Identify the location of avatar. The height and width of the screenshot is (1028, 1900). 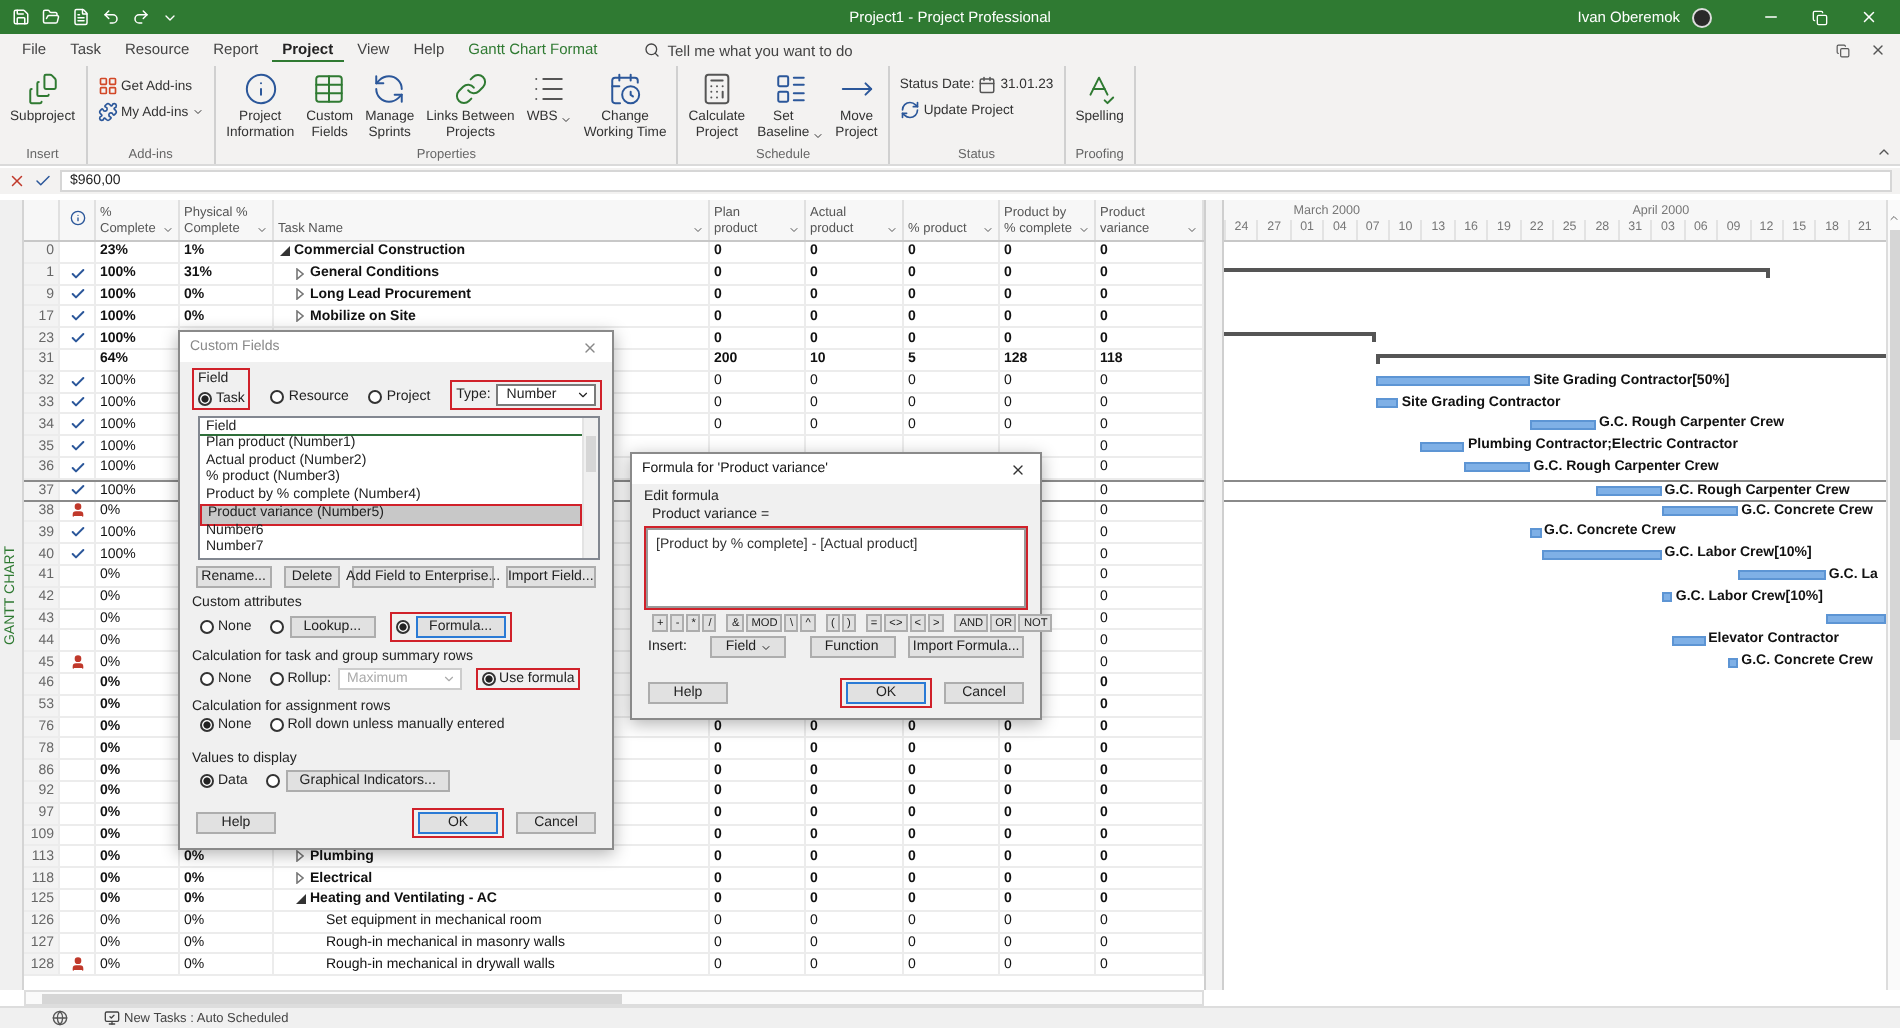
(1702, 17).